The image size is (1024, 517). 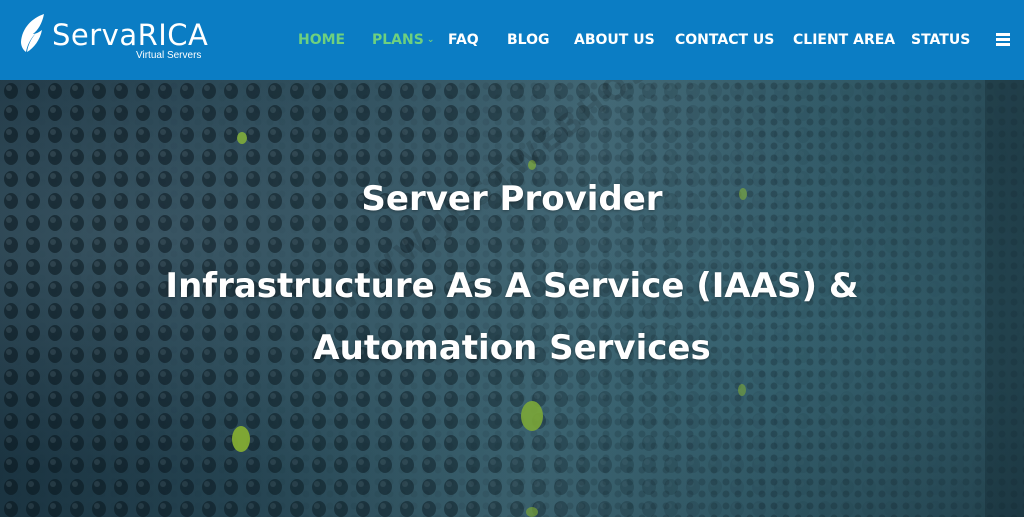 What do you see at coordinates (1003, 39) in the screenshot?
I see `hamburger-menu-icon` at bounding box center [1003, 39].